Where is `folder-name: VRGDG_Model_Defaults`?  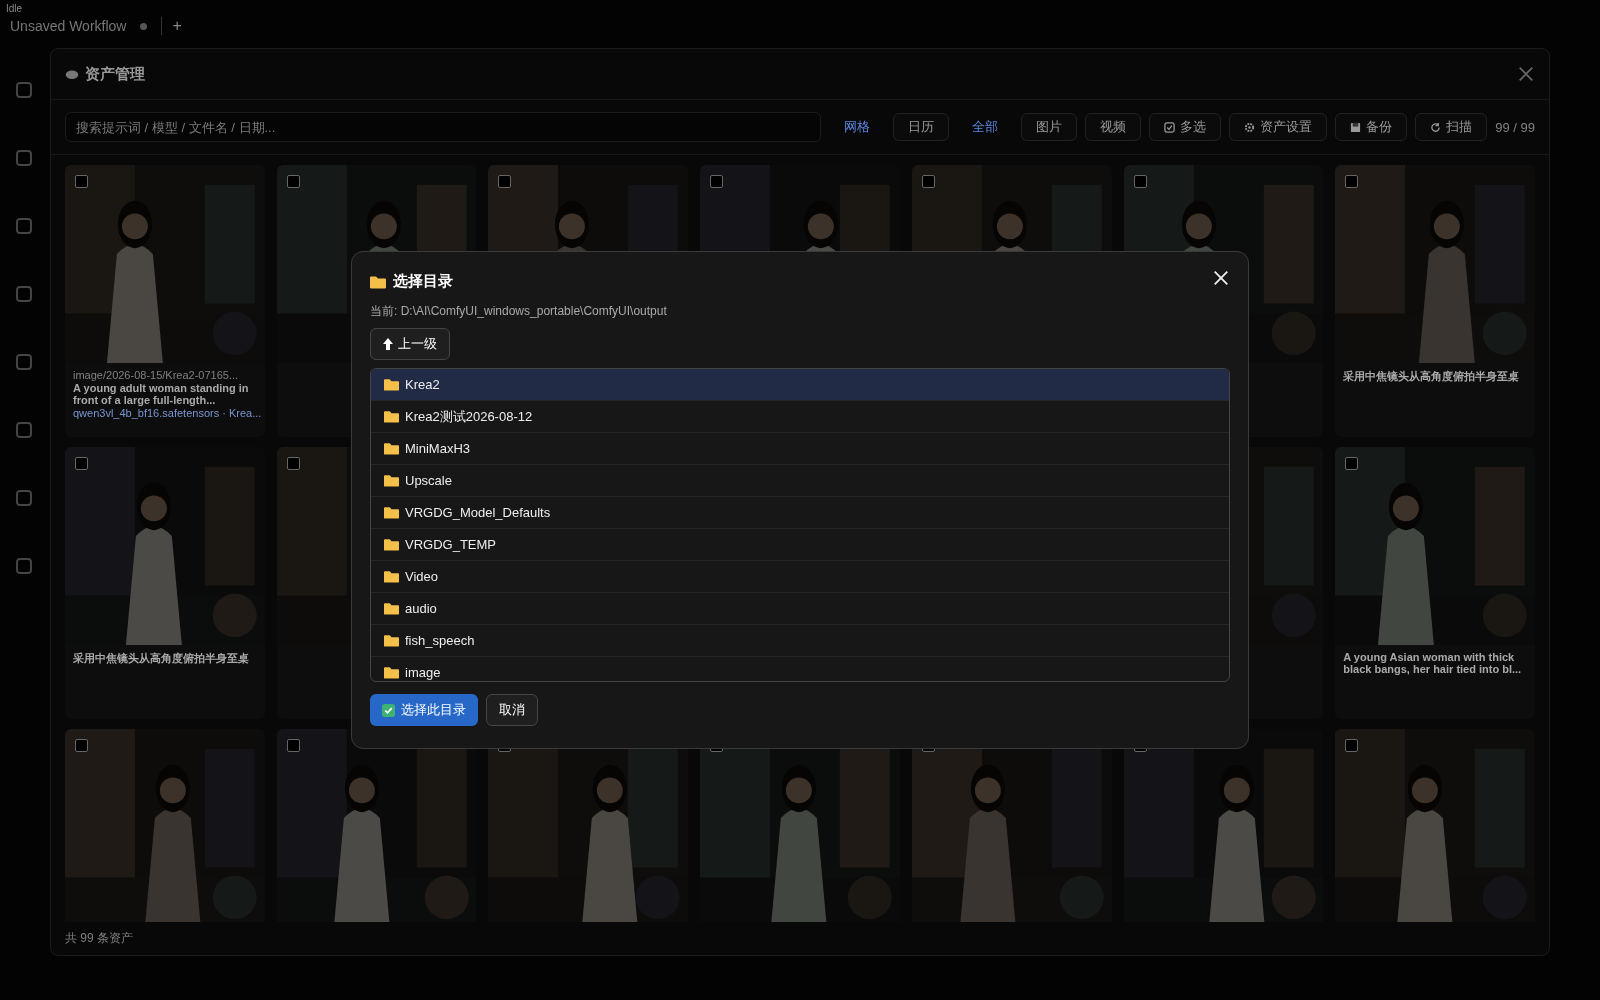 folder-name: VRGDG_Model_Defaults is located at coordinates (478, 512).